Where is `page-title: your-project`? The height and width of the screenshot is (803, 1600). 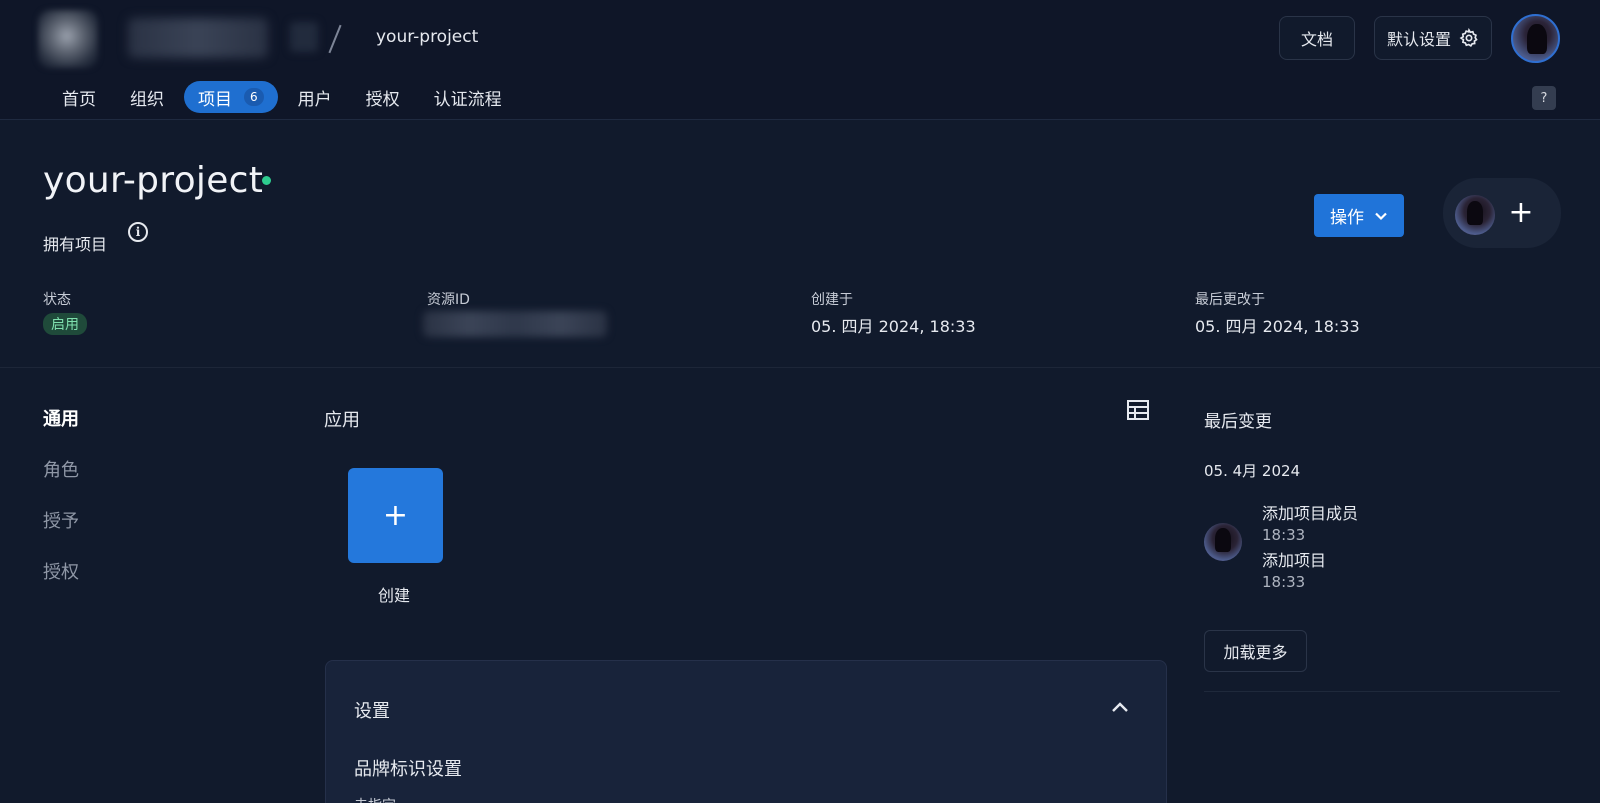 page-title: your-project is located at coordinates (153, 180).